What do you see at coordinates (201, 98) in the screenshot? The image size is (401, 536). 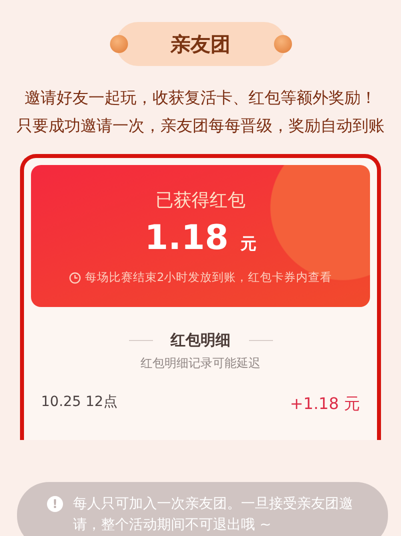 I see `intro-text: 邀请好友一起玩，收获复活卡、红包等额外奖励！` at bounding box center [201, 98].